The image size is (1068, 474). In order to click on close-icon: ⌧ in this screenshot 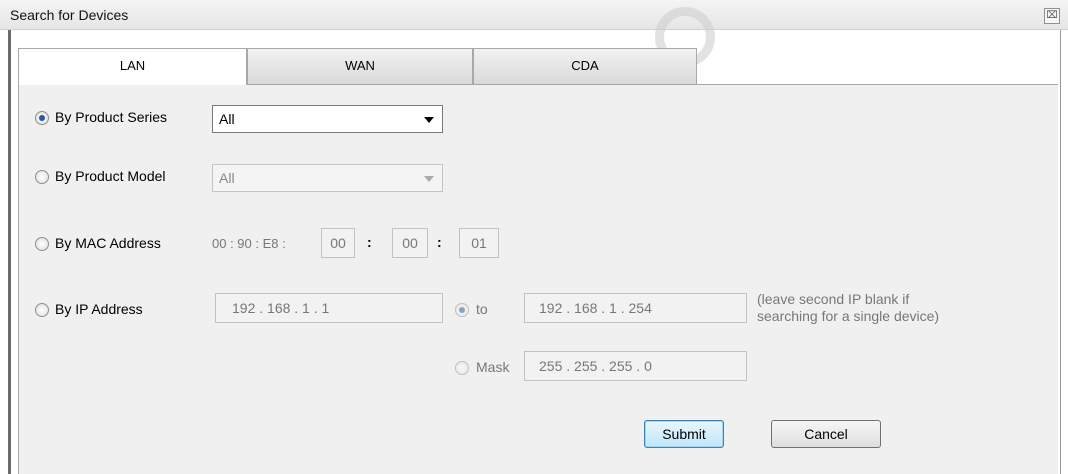, I will do `click(1052, 16)`.